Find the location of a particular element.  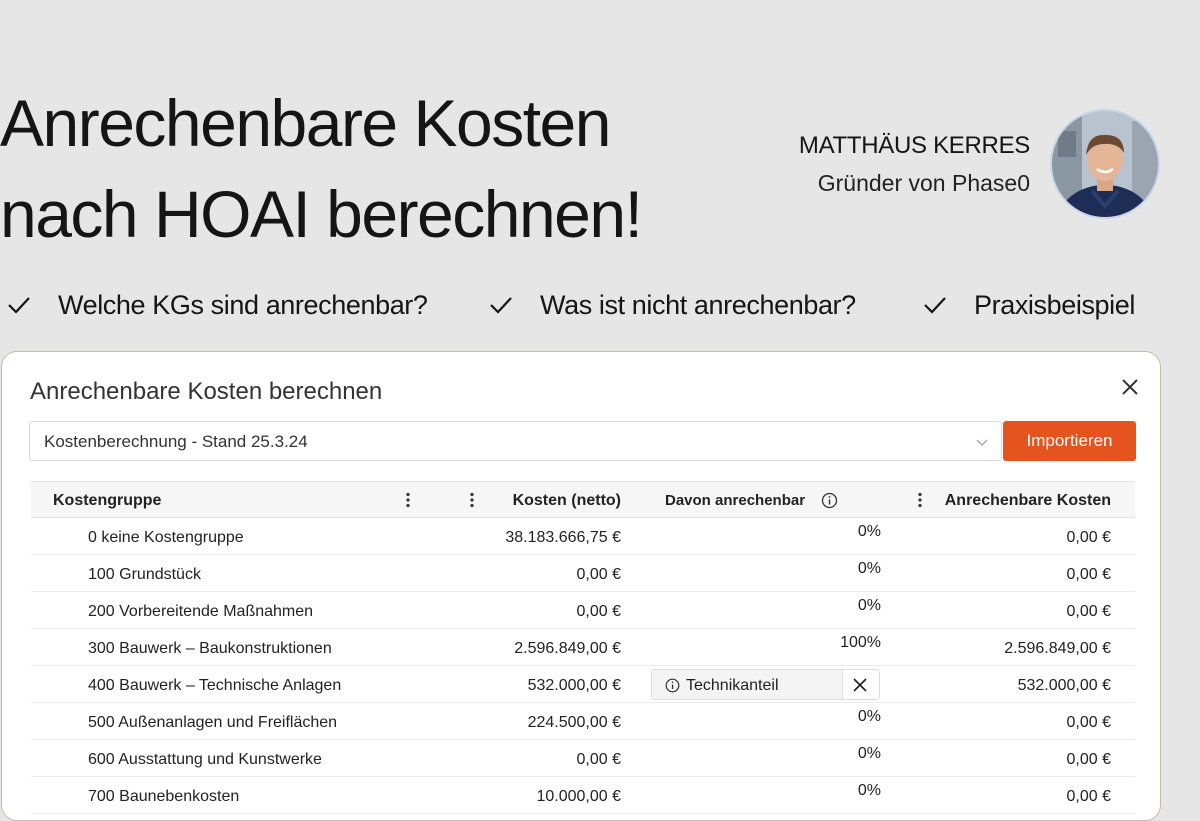

technikanteil-chip: Technikanteil is located at coordinates (765, 684).